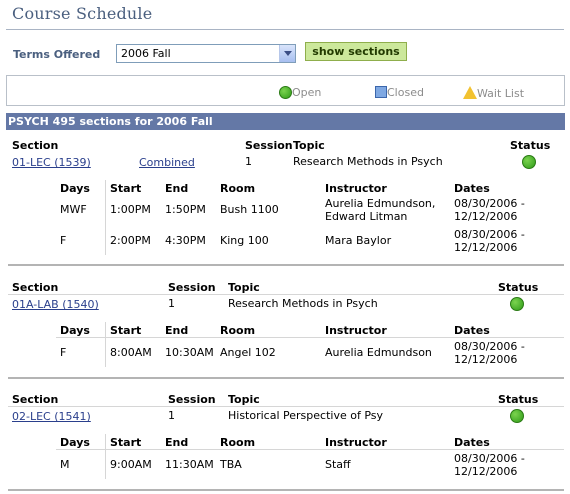 This screenshot has height=494, width=570. What do you see at coordinates (285, 121) in the screenshot?
I see `sections-banner: PSYCH 495 sections for 2006 Fall` at bounding box center [285, 121].